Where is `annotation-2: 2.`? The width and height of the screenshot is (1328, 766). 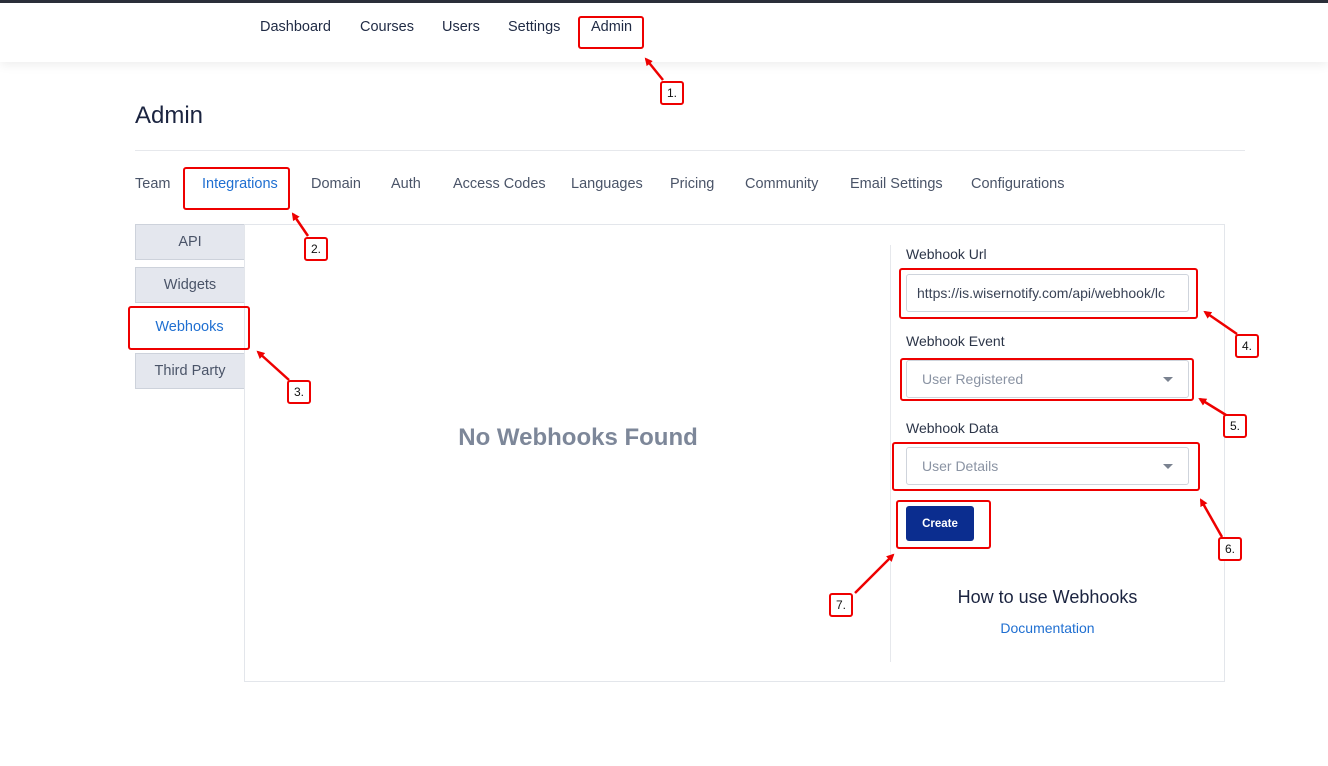 annotation-2: 2. is located at coordinates (316, 249).